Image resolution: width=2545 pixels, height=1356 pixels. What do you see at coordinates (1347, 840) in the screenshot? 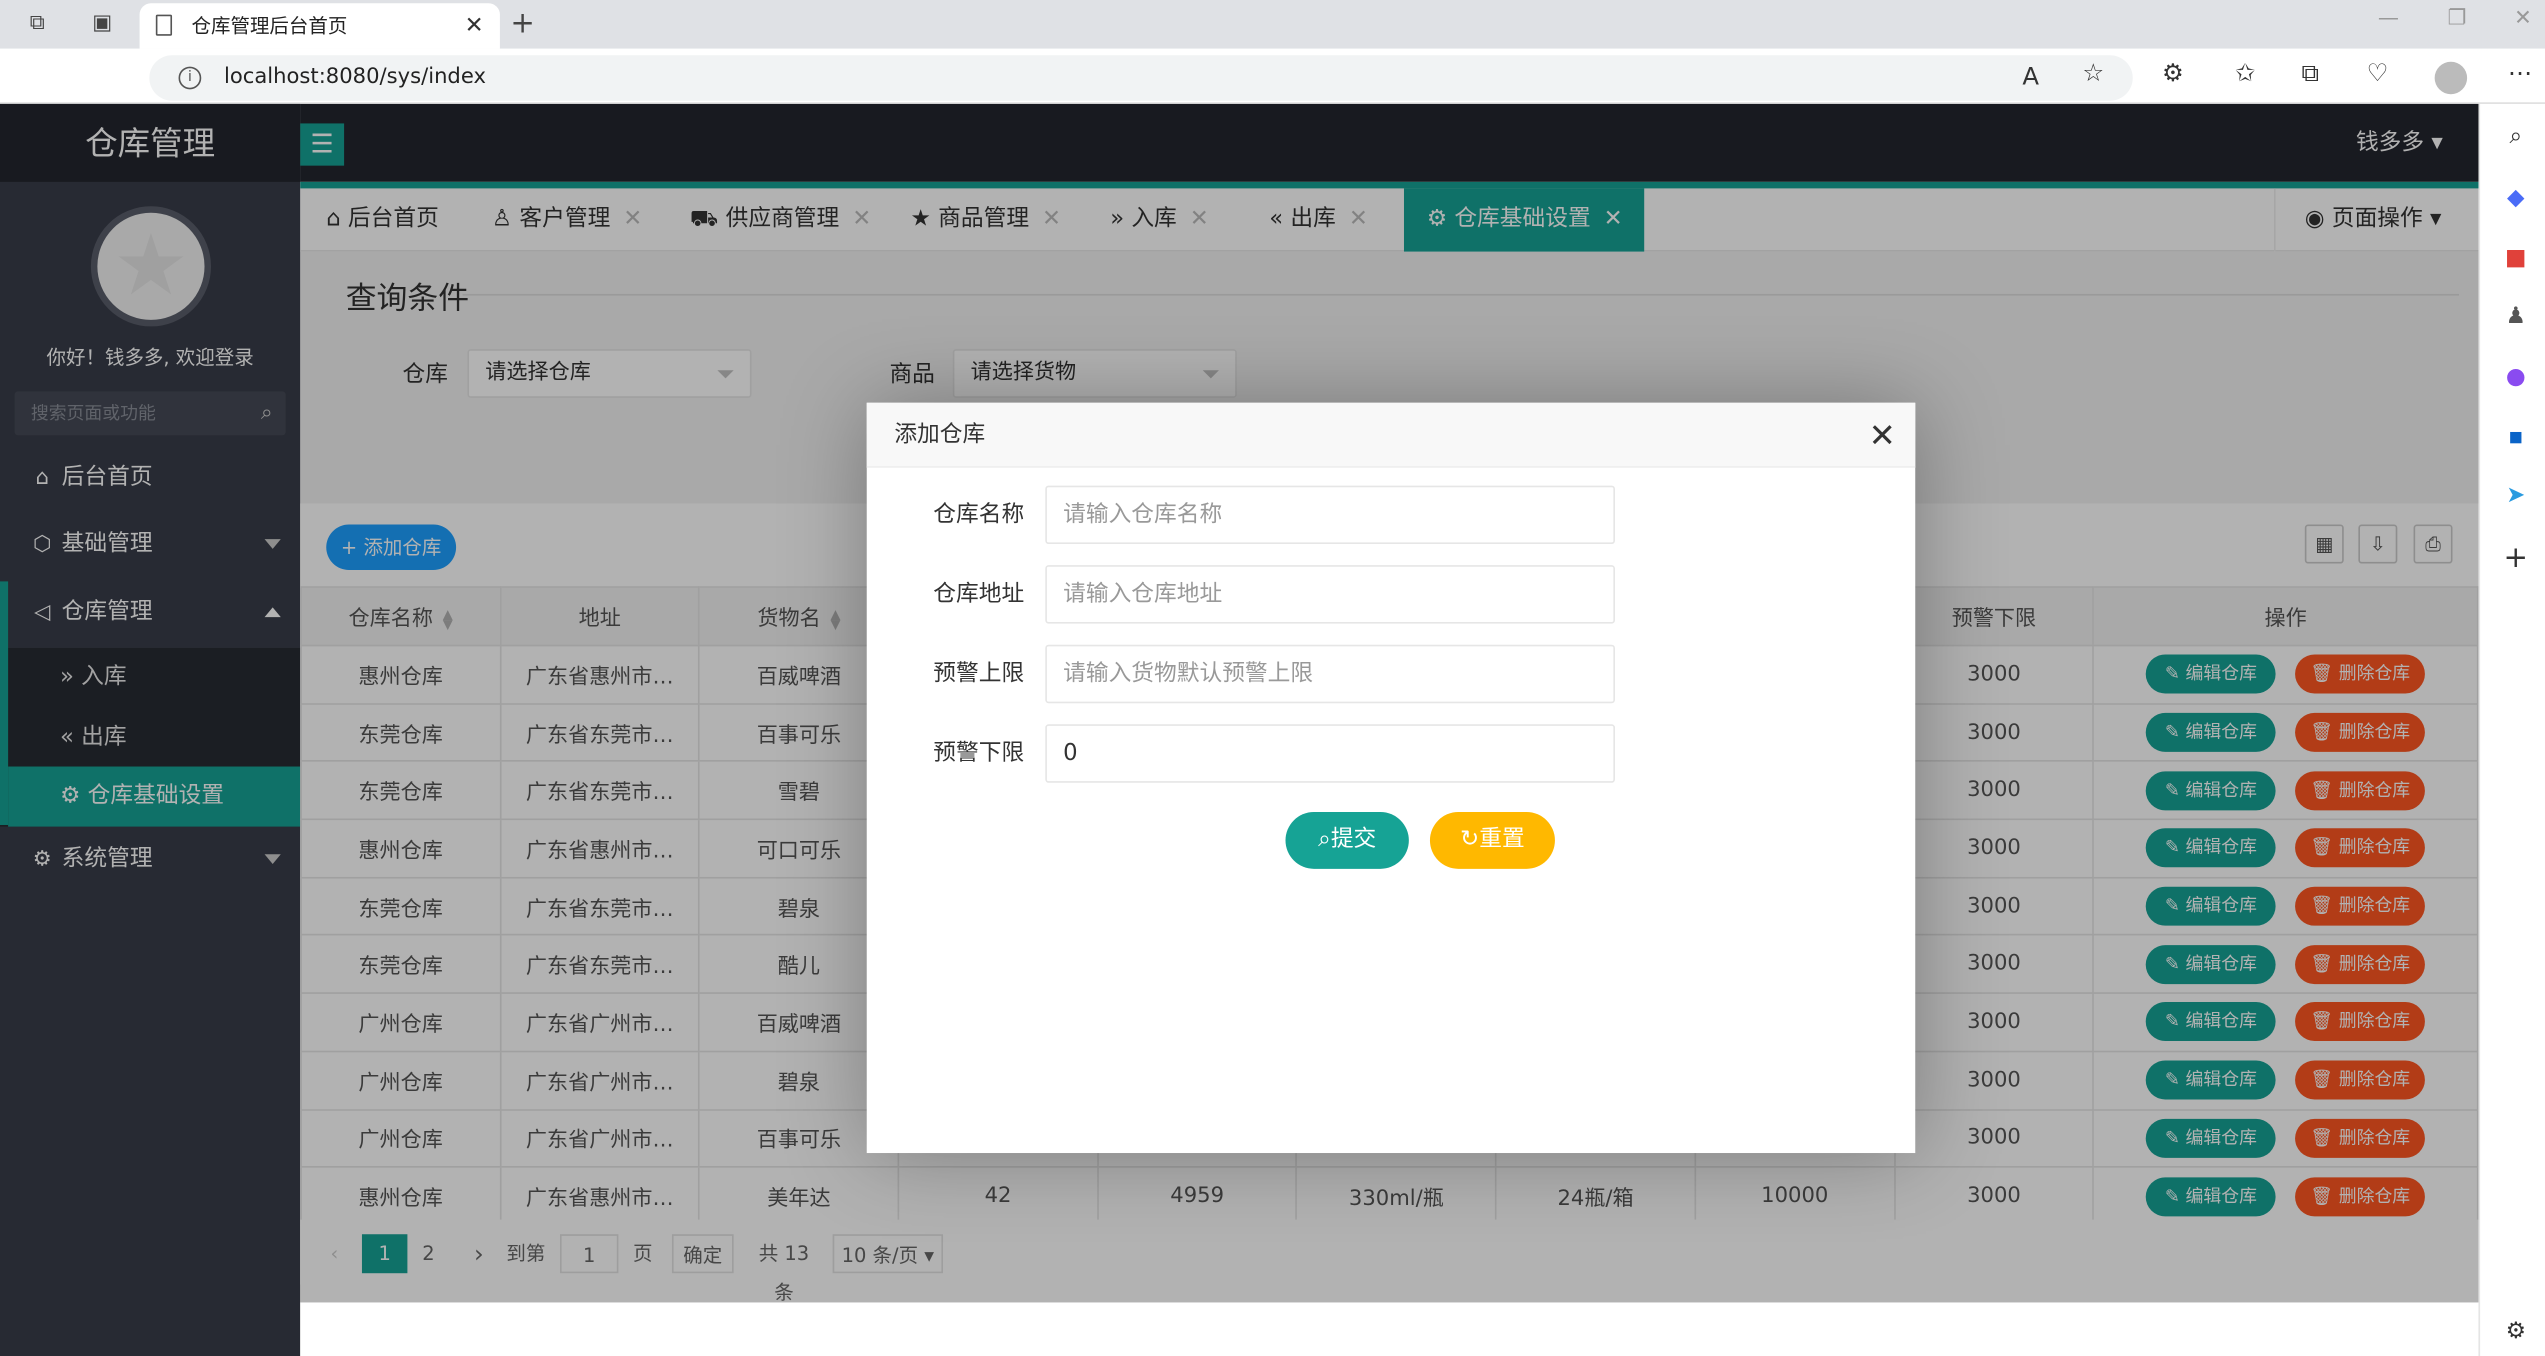
I see `submit-button: ⌕提交` at bounding box center [1347, 840].